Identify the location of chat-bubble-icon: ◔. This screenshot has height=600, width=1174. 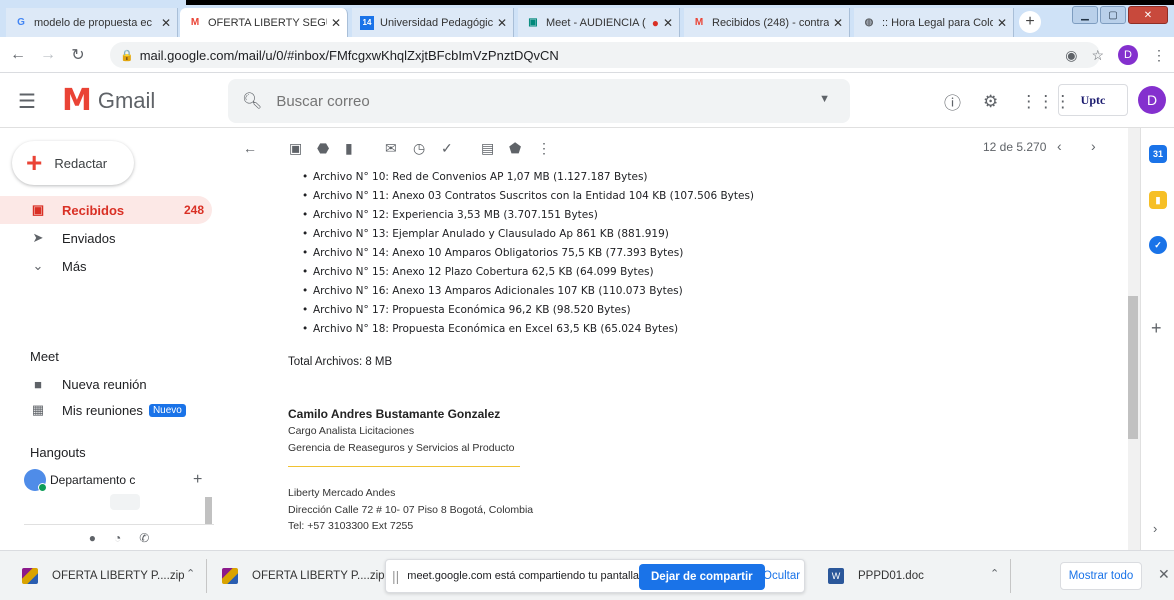
(117, 538).